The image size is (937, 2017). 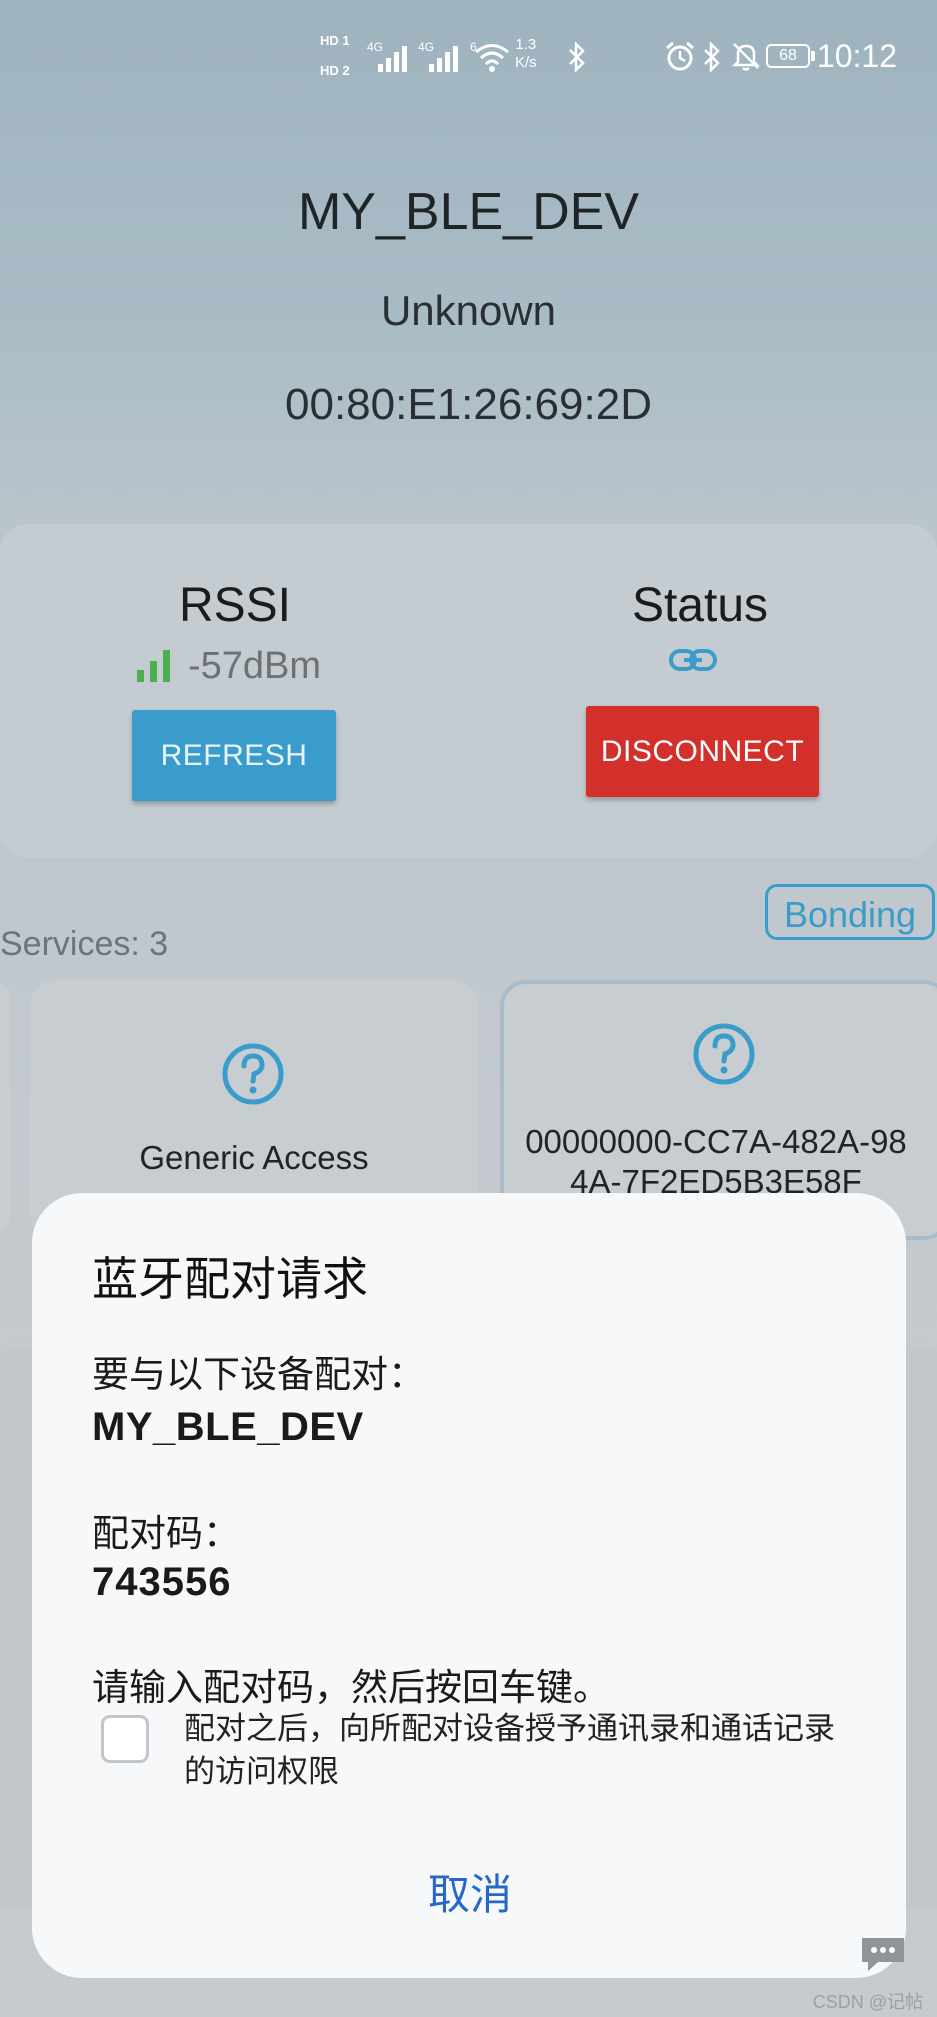 I want to click on network-speed: 1.3 K/s, so click(x=526, y=54).